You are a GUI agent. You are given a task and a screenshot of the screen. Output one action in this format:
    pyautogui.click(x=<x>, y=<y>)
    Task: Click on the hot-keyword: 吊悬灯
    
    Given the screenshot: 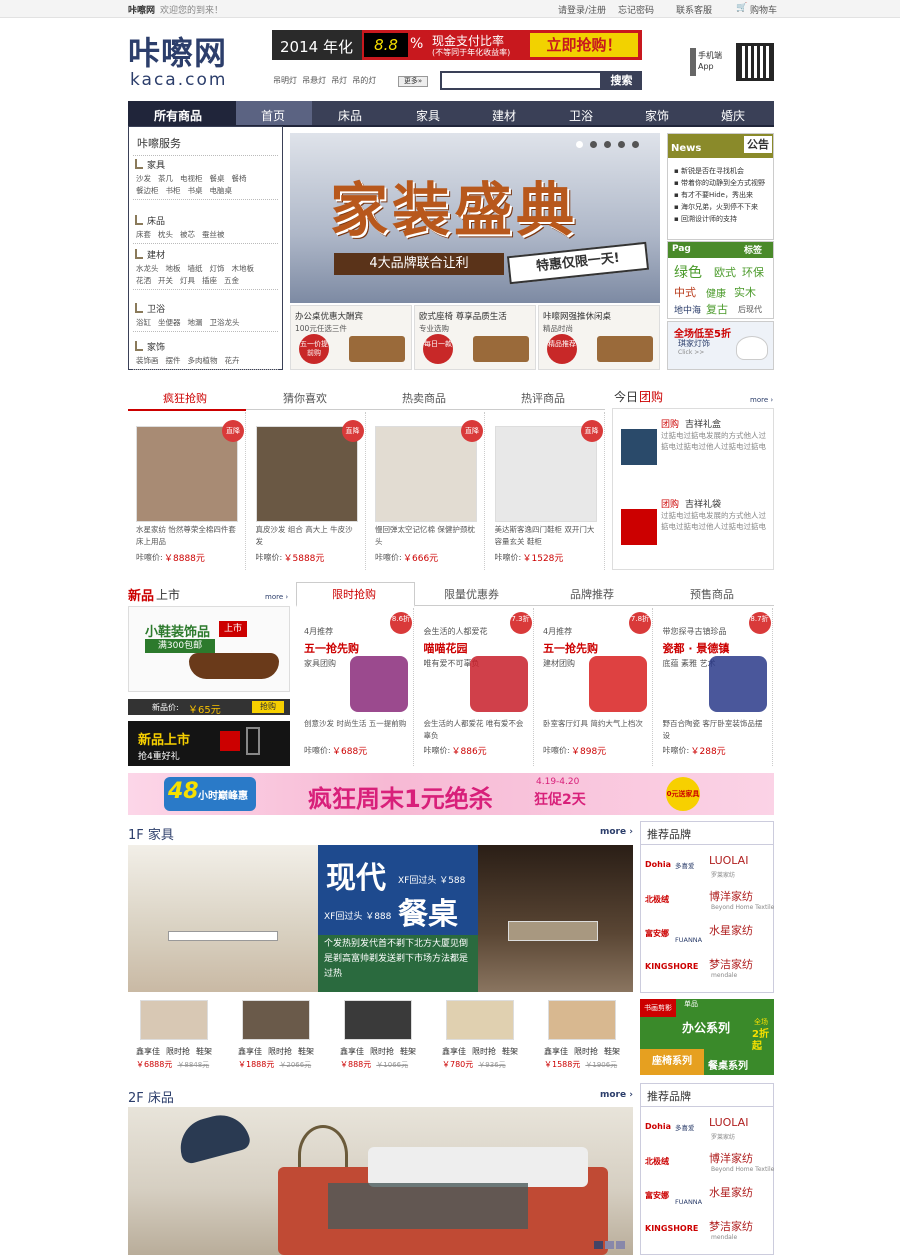 What is the action you would take?
    pyautogui.click(x=314, y=80)
    